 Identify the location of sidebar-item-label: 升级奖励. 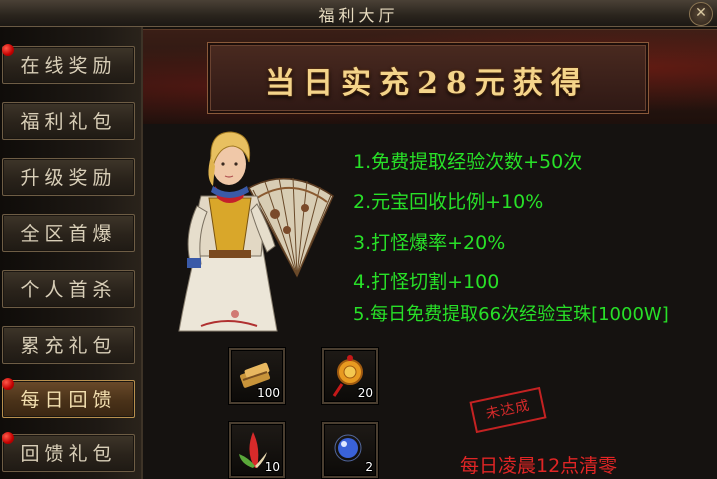
(68, 178).